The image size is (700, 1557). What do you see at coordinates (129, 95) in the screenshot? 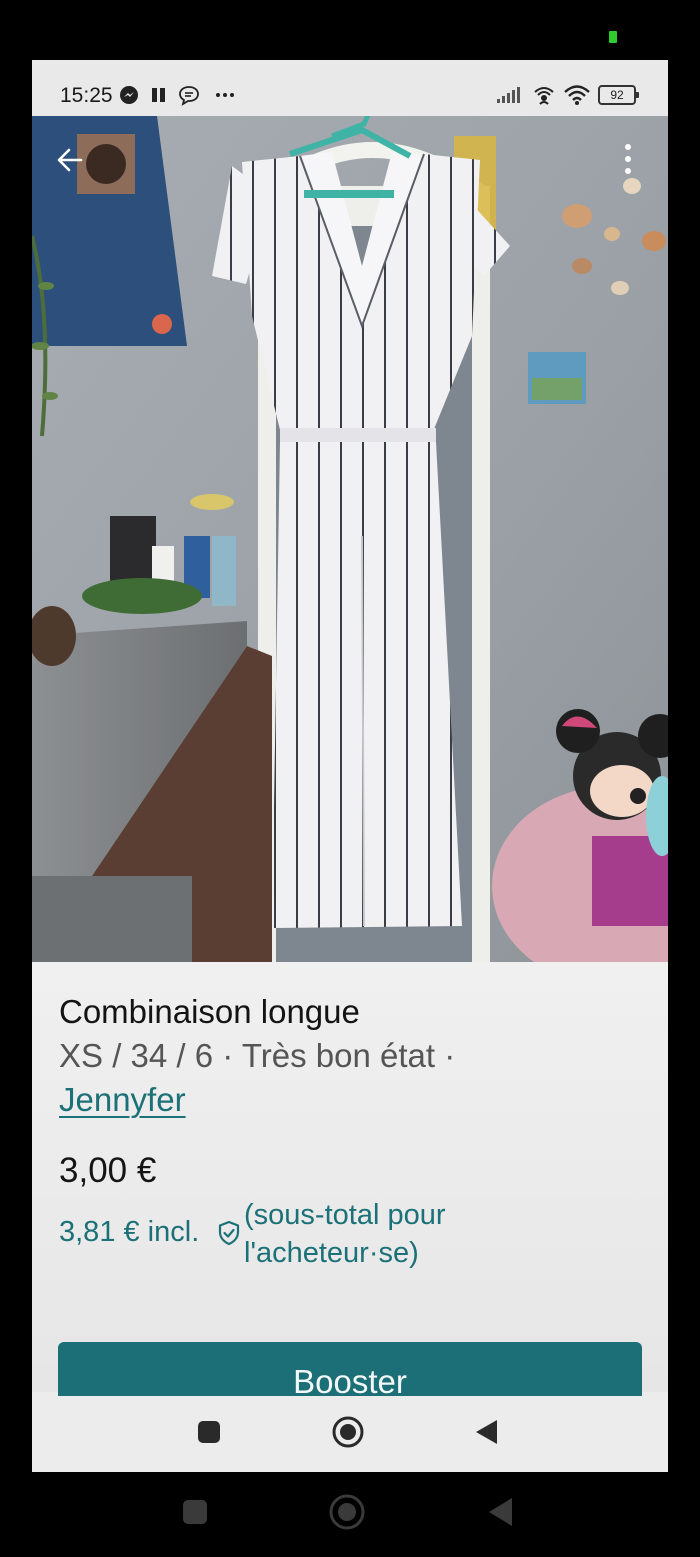
I see `messenger-icon` at bounding box center [129, 95].